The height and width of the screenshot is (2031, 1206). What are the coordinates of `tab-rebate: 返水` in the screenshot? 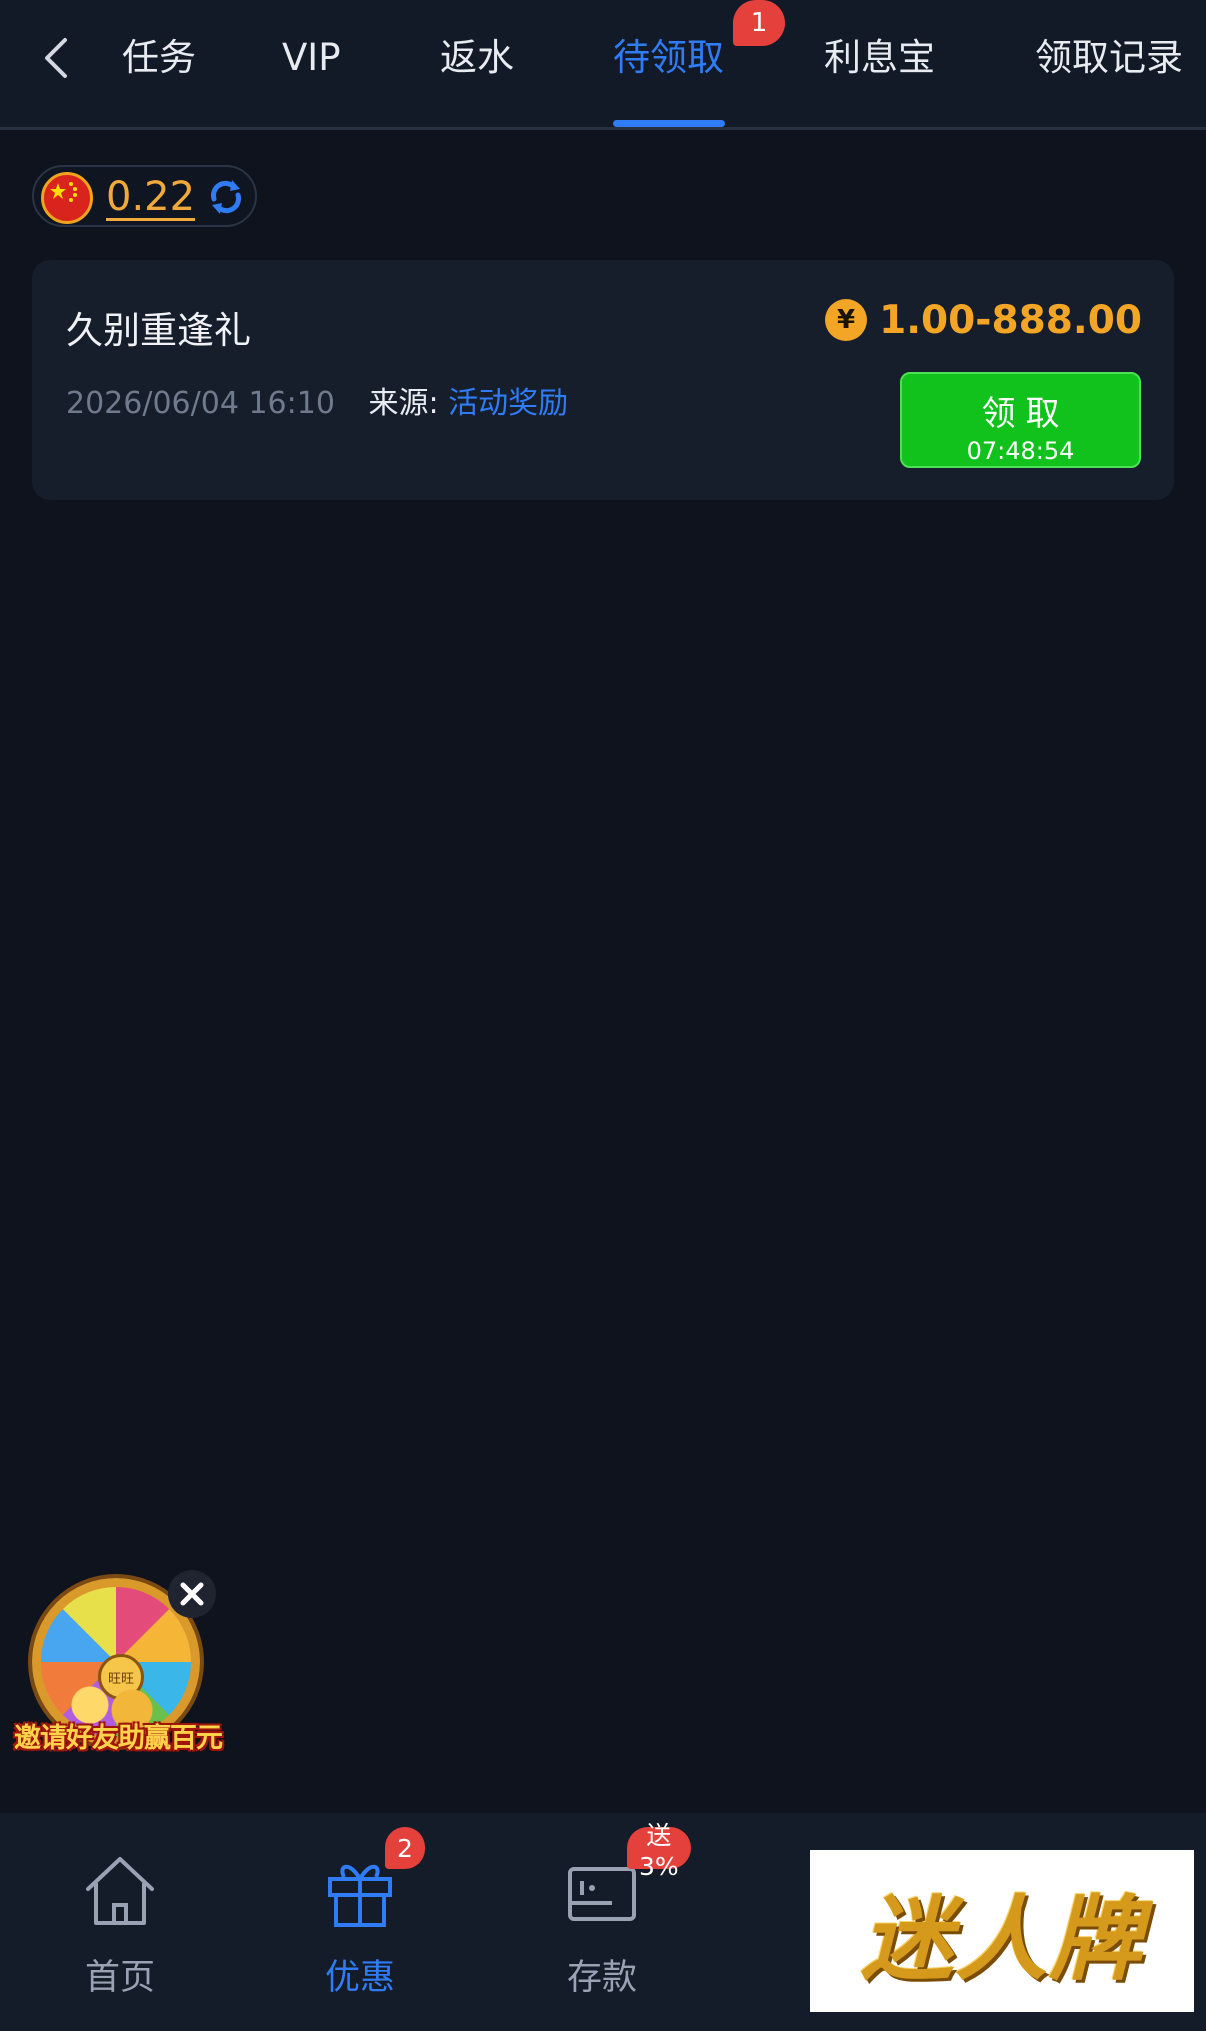 It's located at (477, 58).